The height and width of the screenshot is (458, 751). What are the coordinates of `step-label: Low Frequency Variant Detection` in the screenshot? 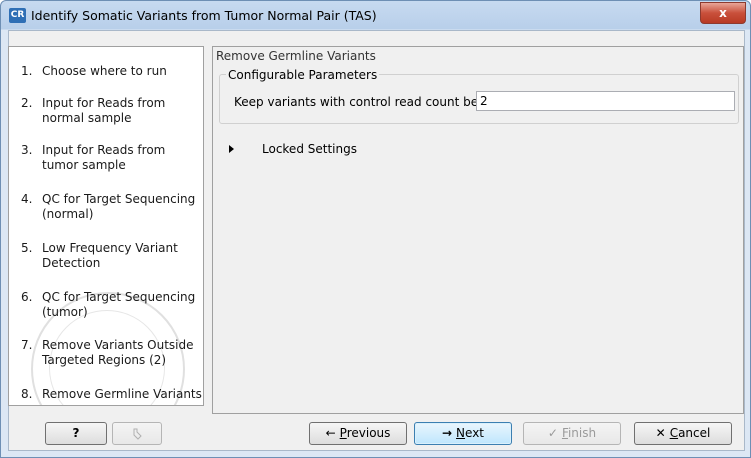 It's located at (110, 255).